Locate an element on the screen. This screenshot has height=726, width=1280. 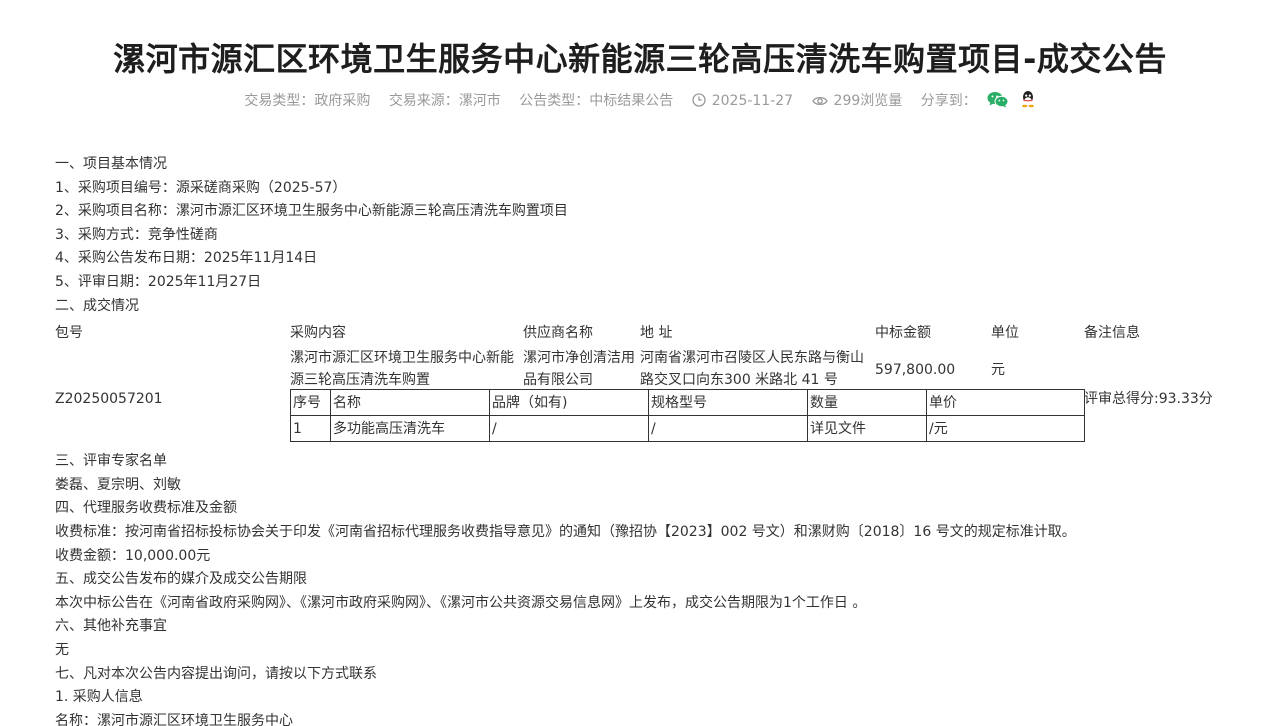
publish-date-value: 2025-11-27 is located at coordinates (752, 101).